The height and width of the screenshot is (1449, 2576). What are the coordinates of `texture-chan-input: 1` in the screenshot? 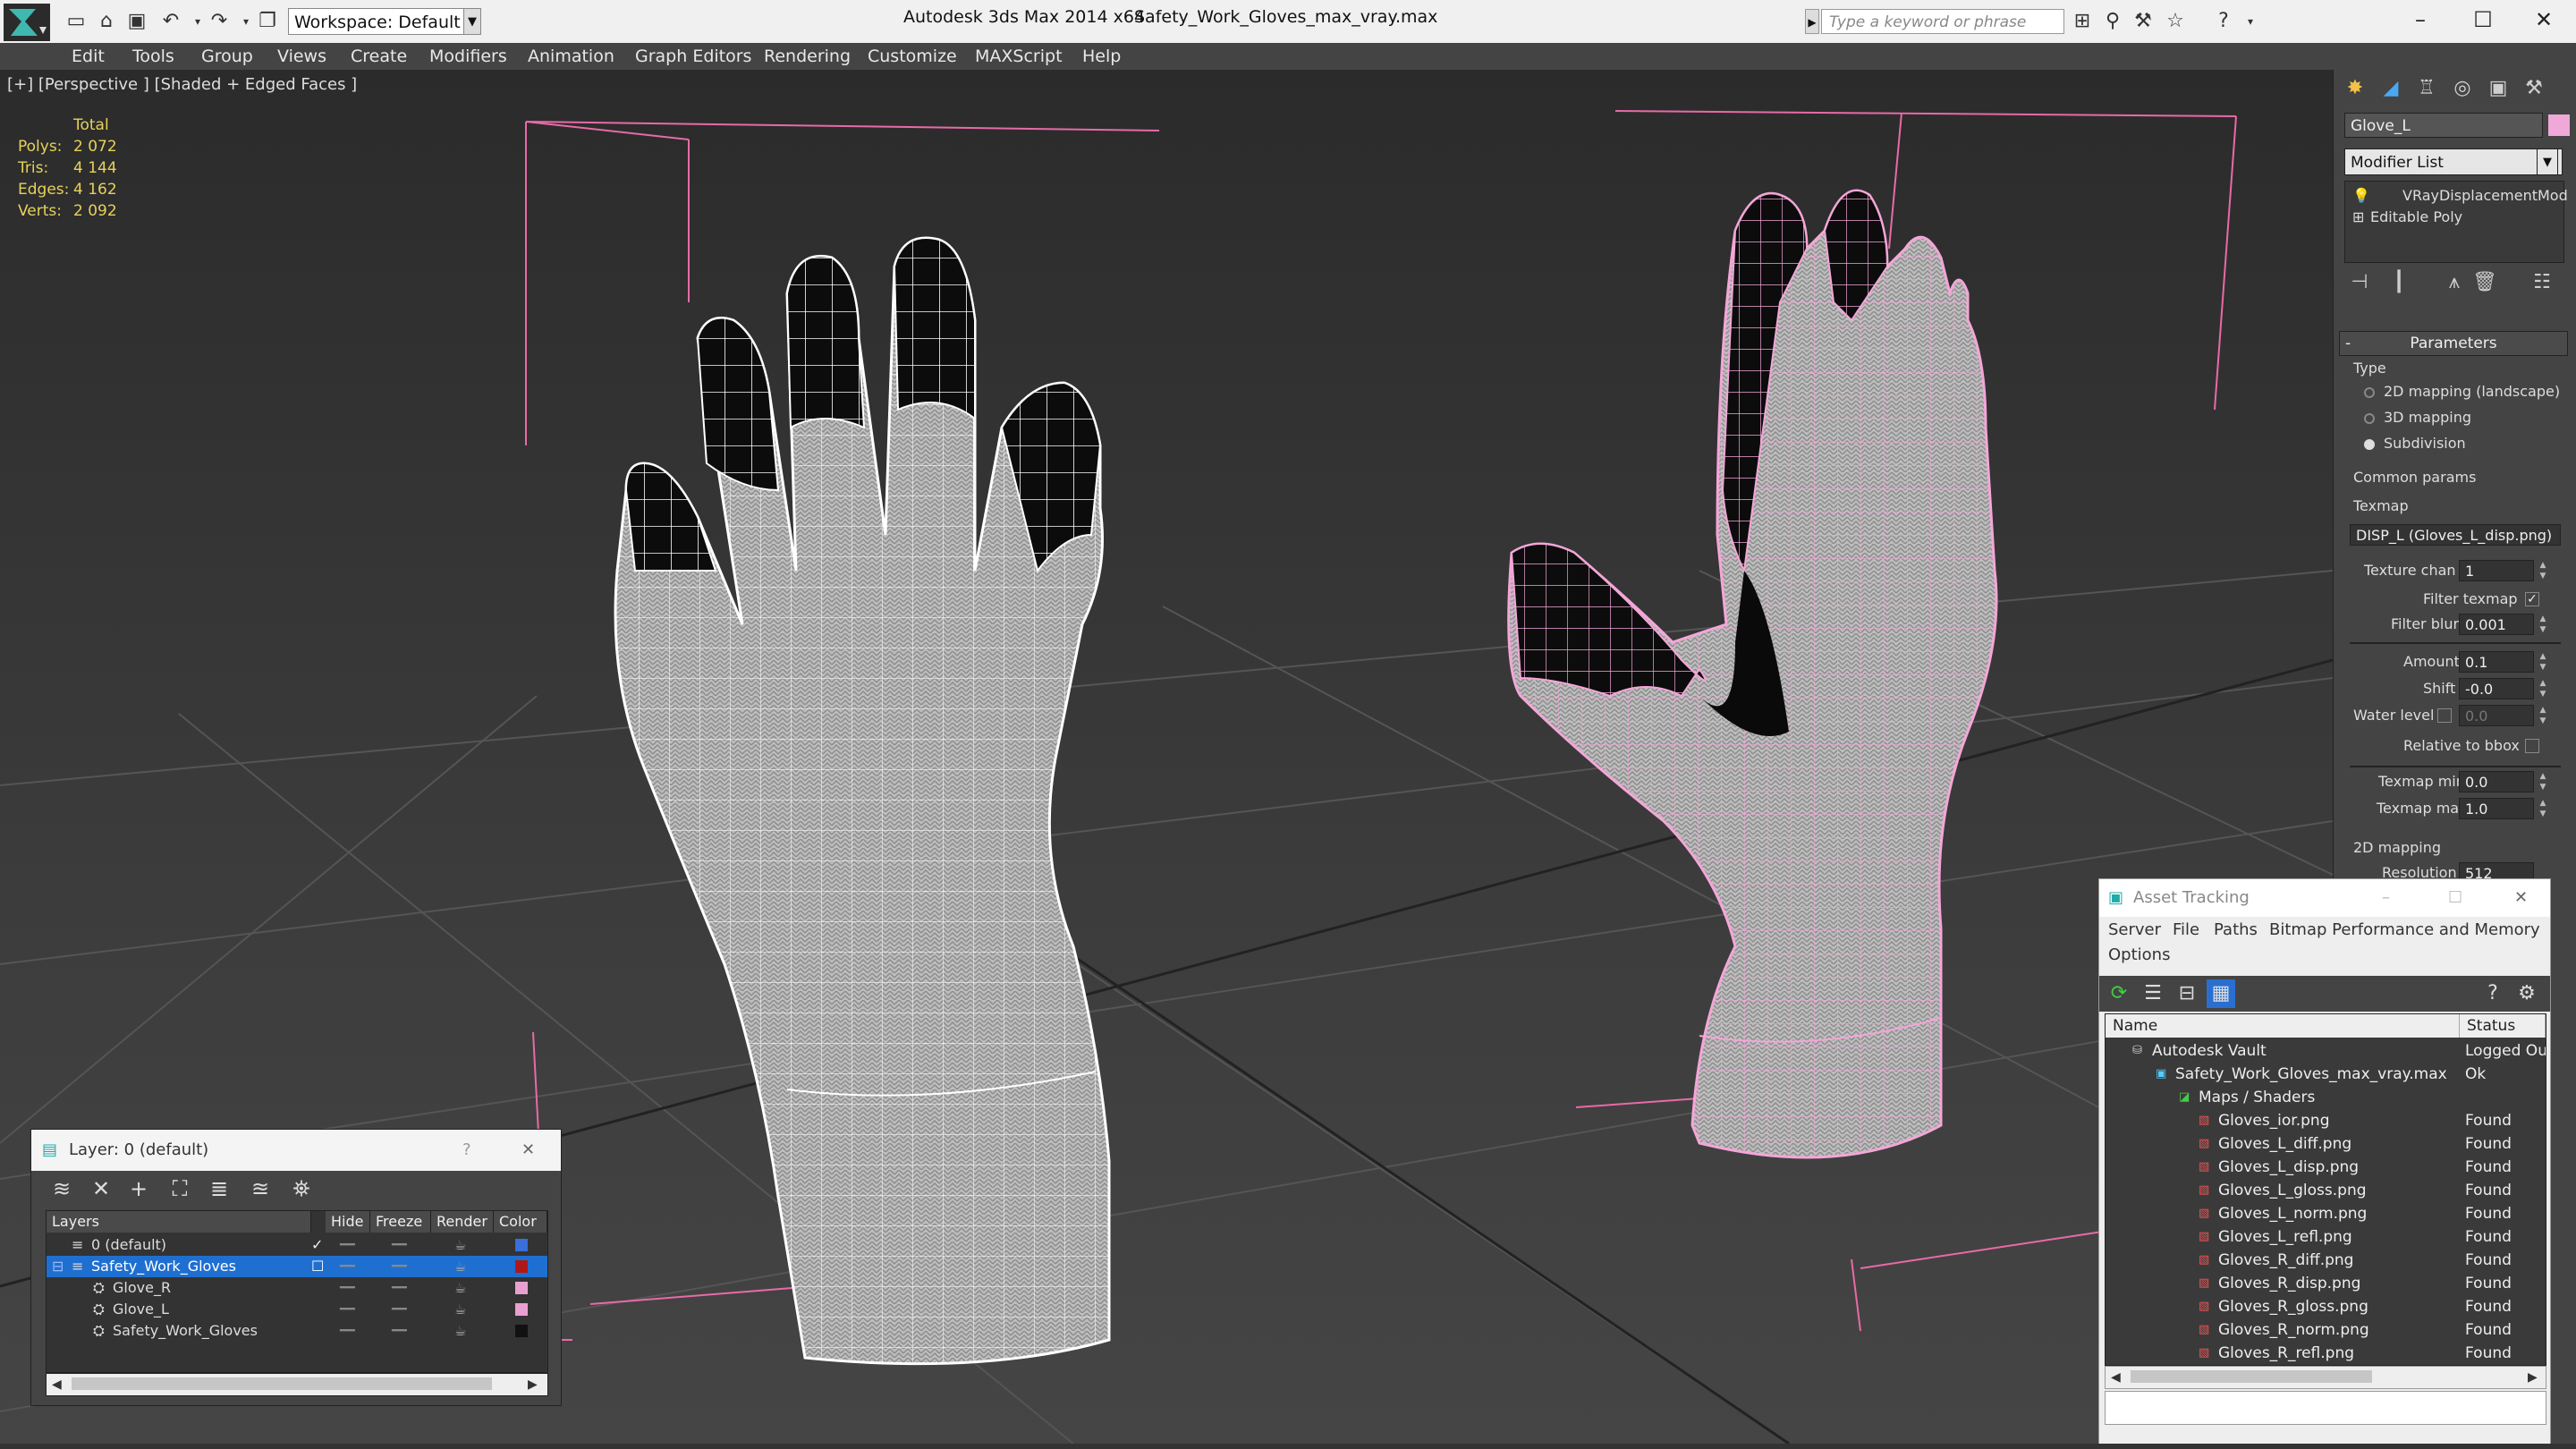 It's located at (2496, 570).